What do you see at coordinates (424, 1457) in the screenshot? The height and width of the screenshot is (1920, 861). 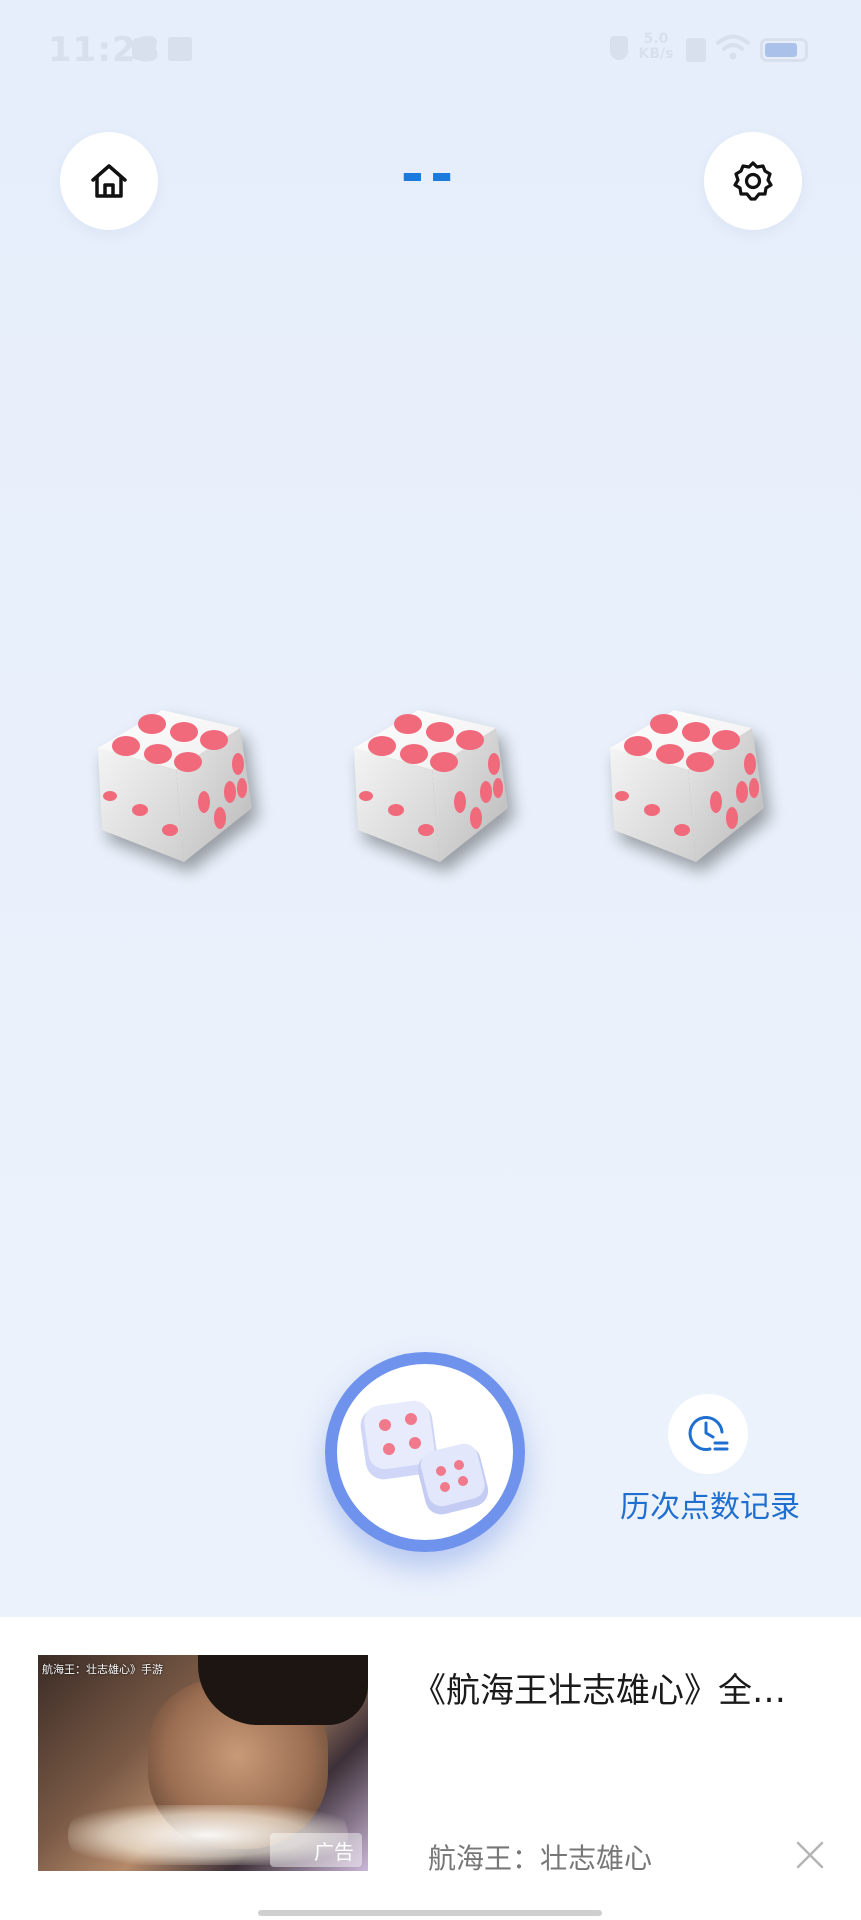 I see `dice-pair-icon` at bounding box center [424, 1457].